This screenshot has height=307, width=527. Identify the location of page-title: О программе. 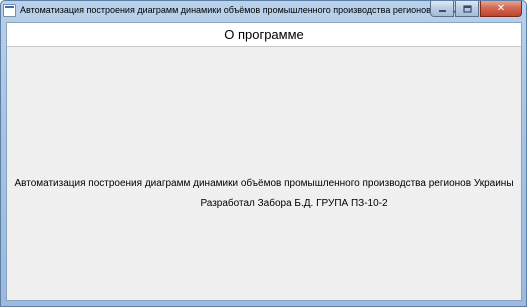
(264, 34).